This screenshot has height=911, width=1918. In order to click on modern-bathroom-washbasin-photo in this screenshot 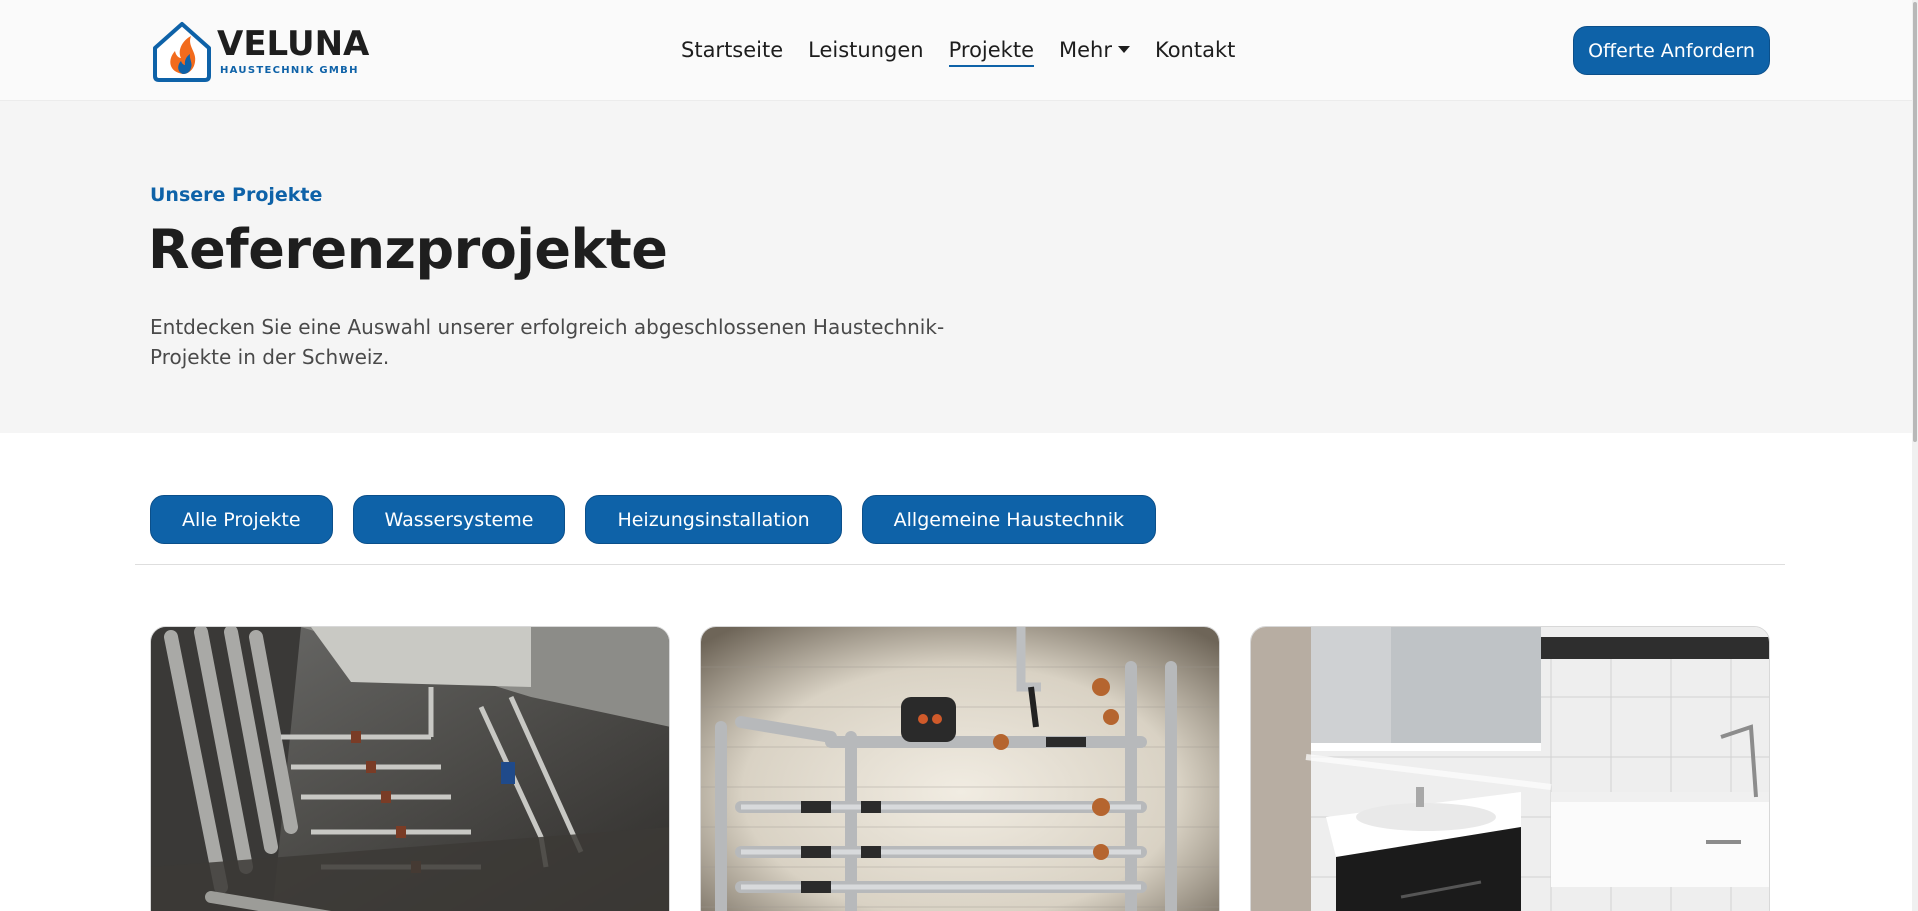, I will do `click(1510, 769)`.